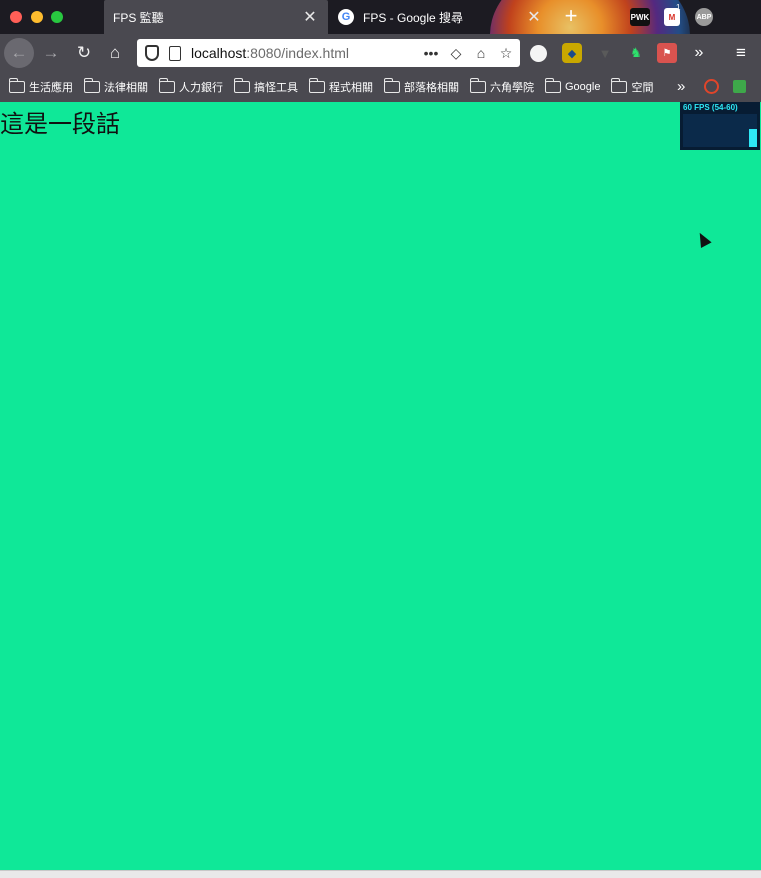  Describe the element at coordinates (640, 17) in the screenshot. I see `pwk-extension-icon: PWK` at that location.